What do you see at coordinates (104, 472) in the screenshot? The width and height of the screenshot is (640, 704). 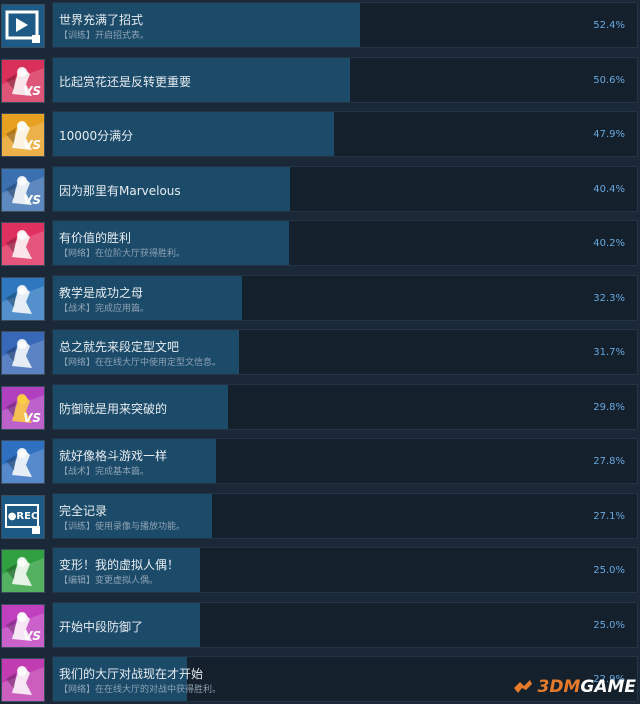 I see `achievement-description: 【战术】完成基本篇。` at bounding box center [104, 472].